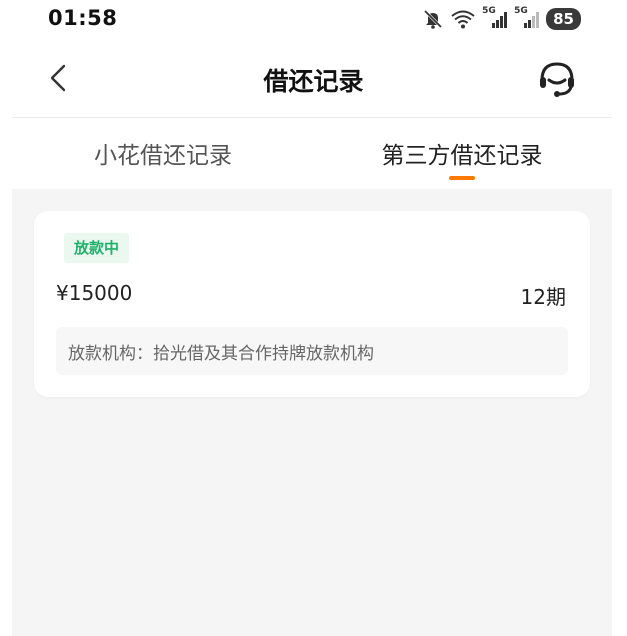 The image size is (627, 636). Describe the element at coordinates (313, 153) in the screenshot. I see `record-tabs: 小花借还记录 第三方借还记录` at that location.